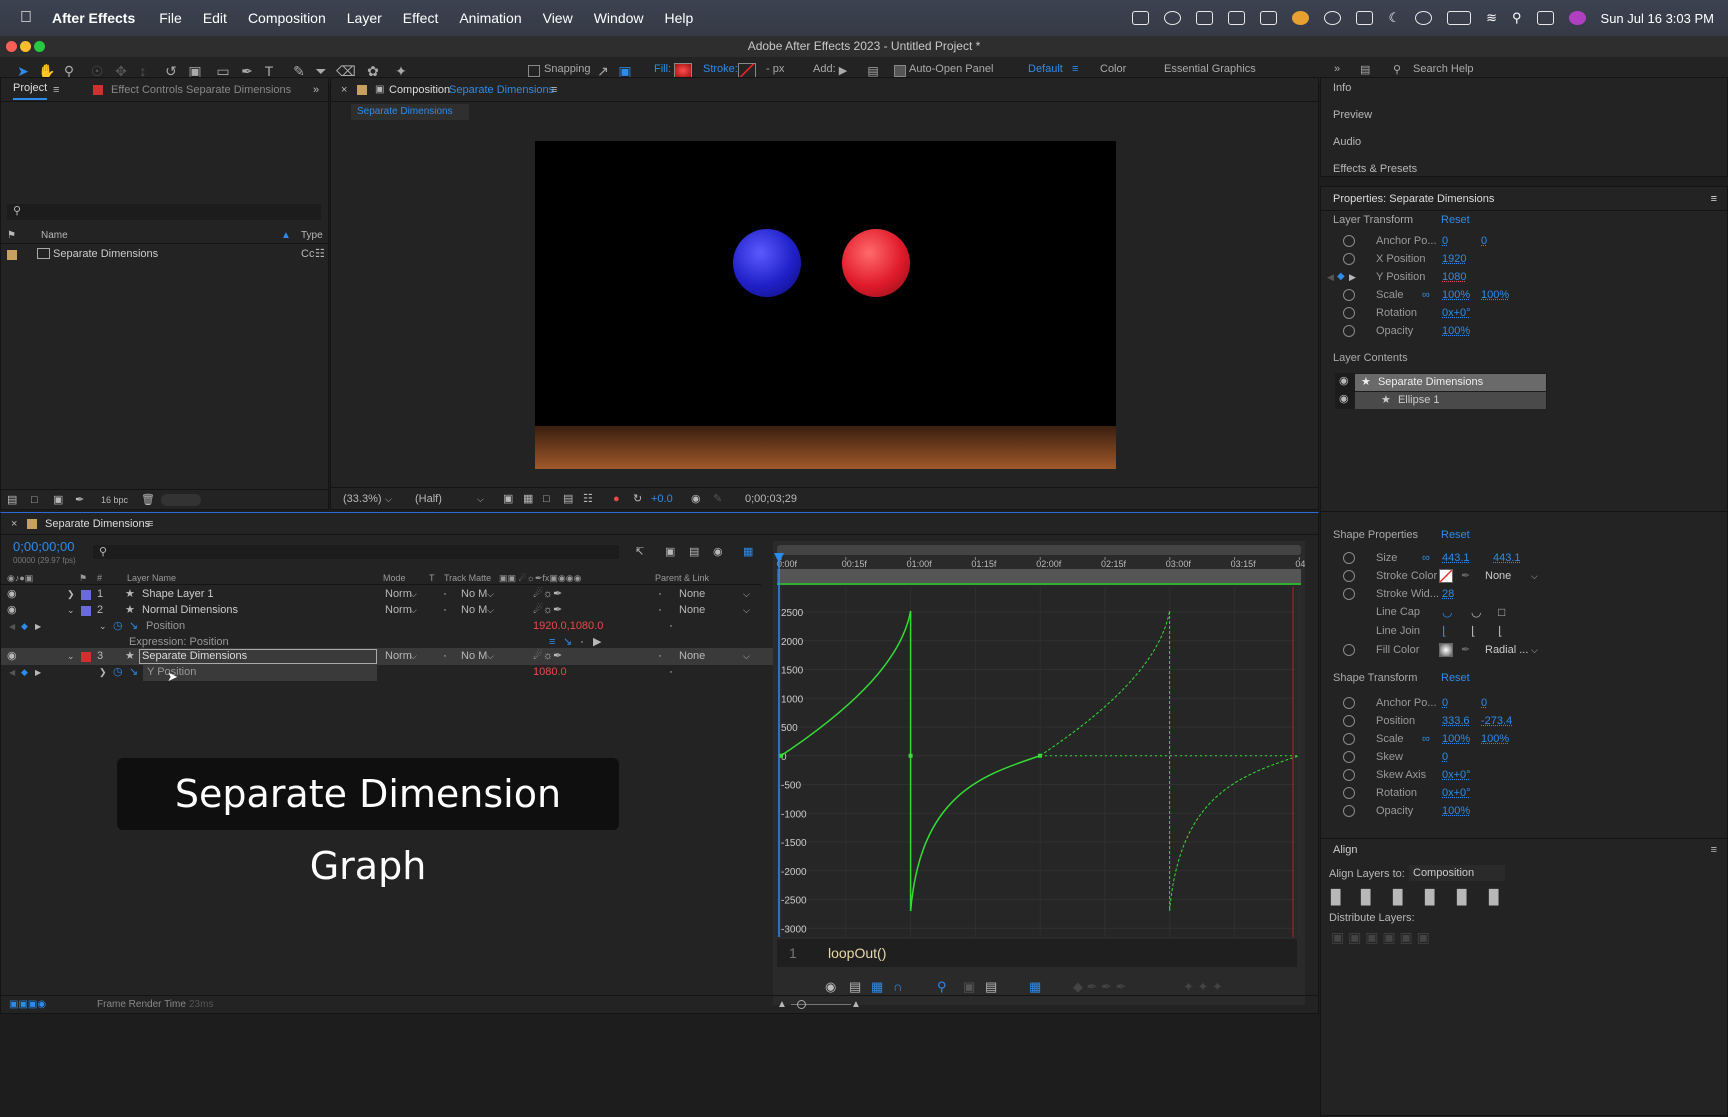 The width and height of the screenshot is (1728, 1117). I want to click on thumbnail-slider, so click(181, 500).